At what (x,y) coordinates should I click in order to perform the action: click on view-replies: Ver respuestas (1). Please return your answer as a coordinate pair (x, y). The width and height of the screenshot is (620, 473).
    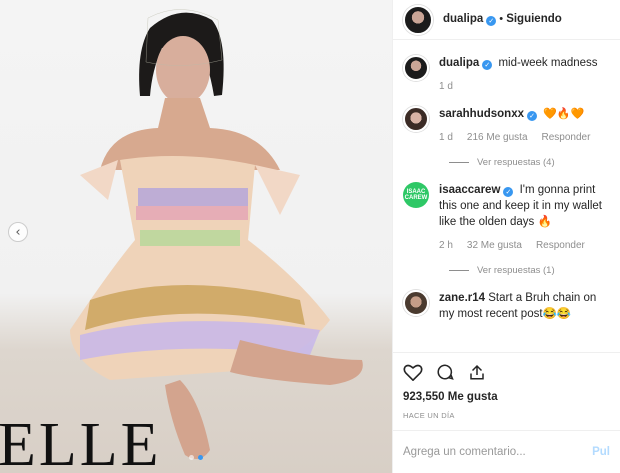
    Looking at the image, I should click on (529, 270).